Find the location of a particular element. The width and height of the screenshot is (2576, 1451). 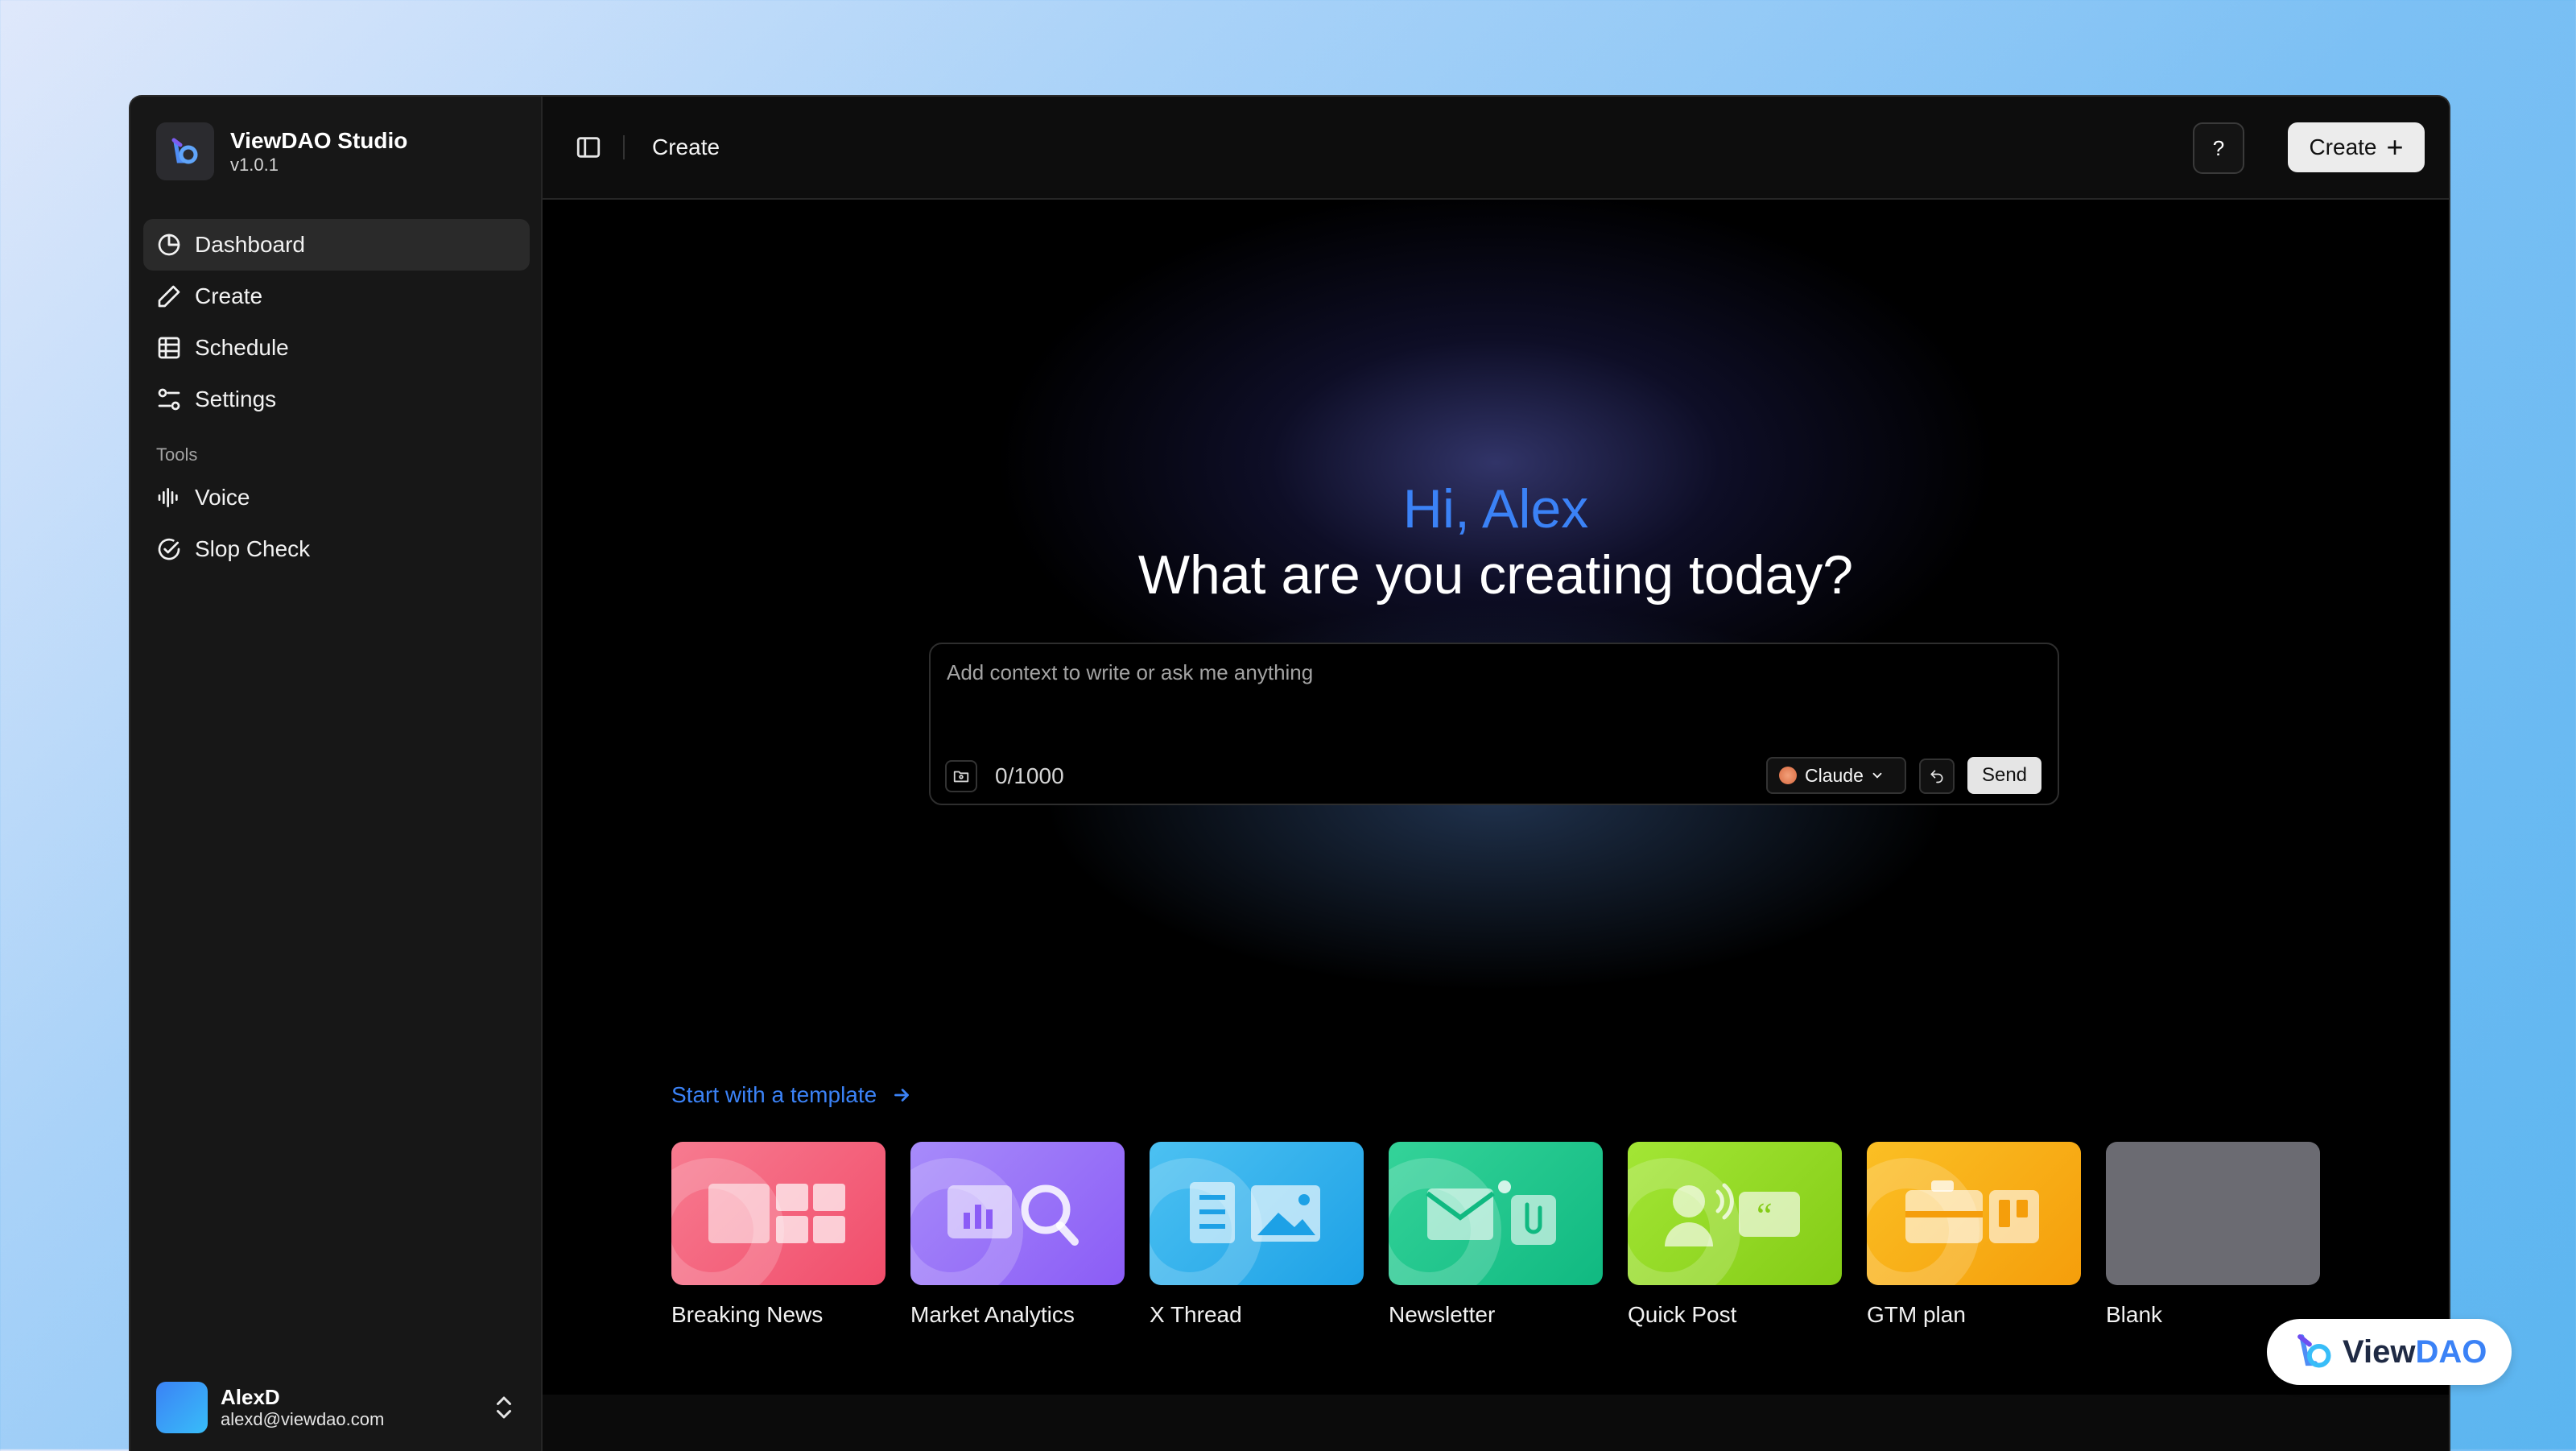

briefcase-icon is located at coordinates (1972, 1211).